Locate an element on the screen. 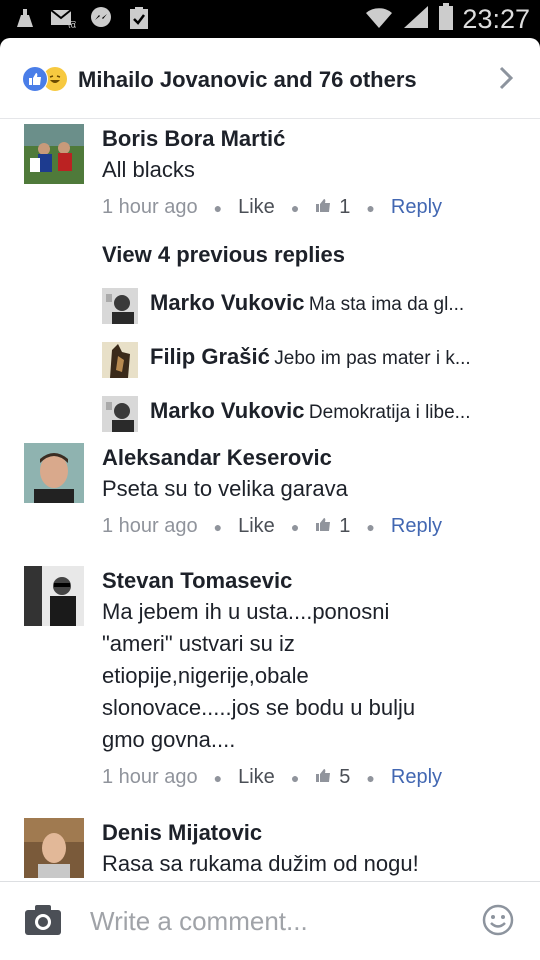  comment-text-line: slonovace.....jos se bodu u bulju is located at coordinates (259, 707).